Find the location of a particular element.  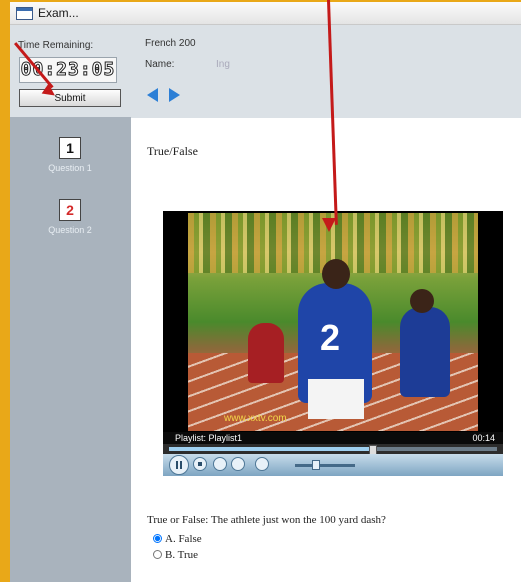

figure-red is located at coordinates (266, 353).